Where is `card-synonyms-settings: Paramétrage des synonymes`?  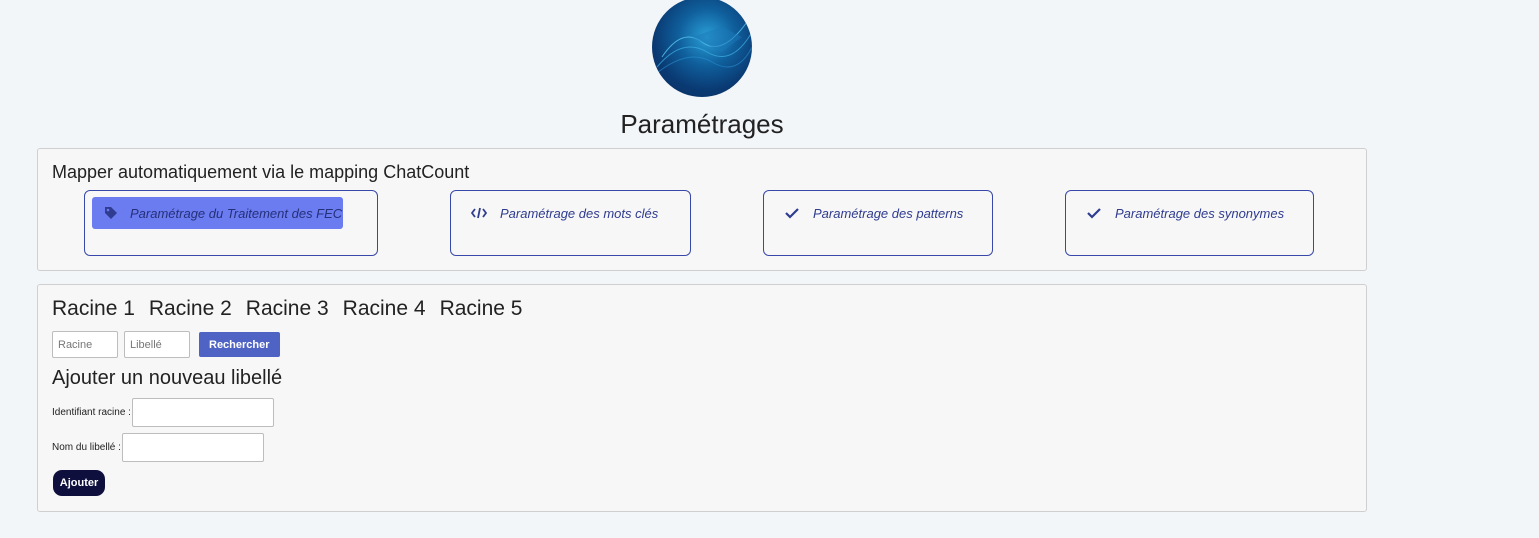 card-synonyms-settings: Paramétrage des synonymes is located at coordinates (1189, 223).